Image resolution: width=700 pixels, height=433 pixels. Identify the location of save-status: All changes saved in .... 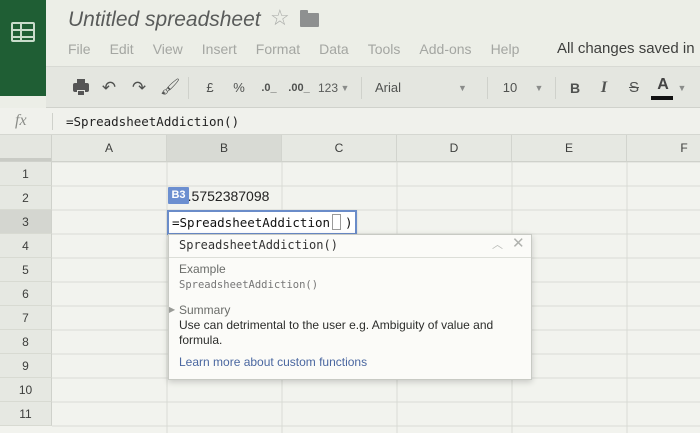
(628, 48).